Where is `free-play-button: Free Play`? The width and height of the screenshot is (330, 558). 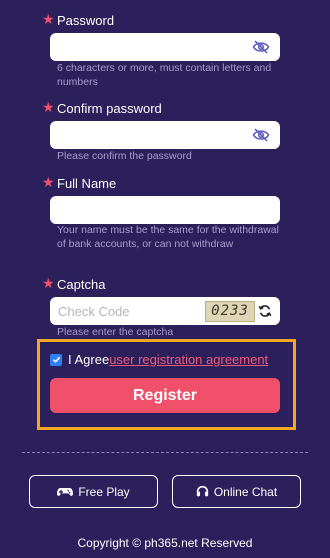
free-play-button: Free Play is located at coordinates (93, 491).